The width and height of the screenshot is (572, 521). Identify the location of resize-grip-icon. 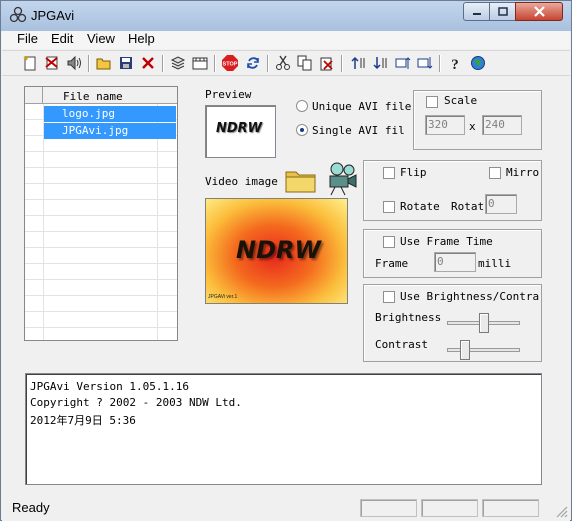
(562, 512).